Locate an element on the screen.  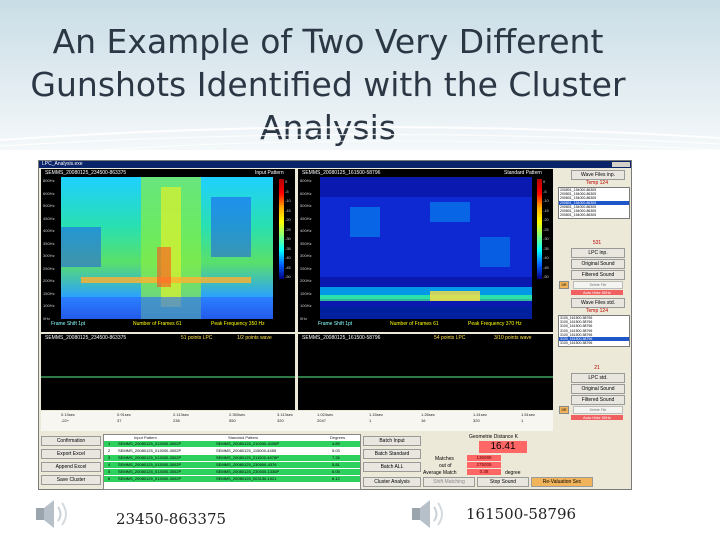
row-index: 6 is located at coordinates (109, 478).